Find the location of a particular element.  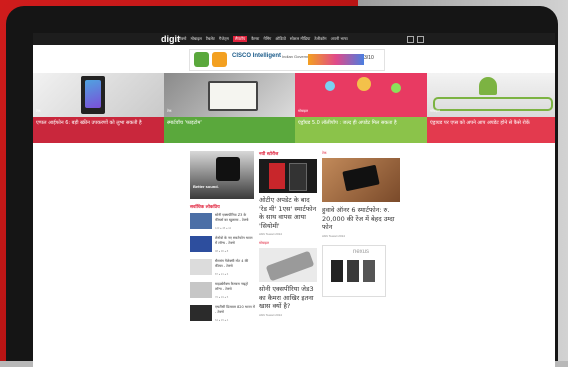

nav-item: गेमिंग is located at coordinates (267, 39).